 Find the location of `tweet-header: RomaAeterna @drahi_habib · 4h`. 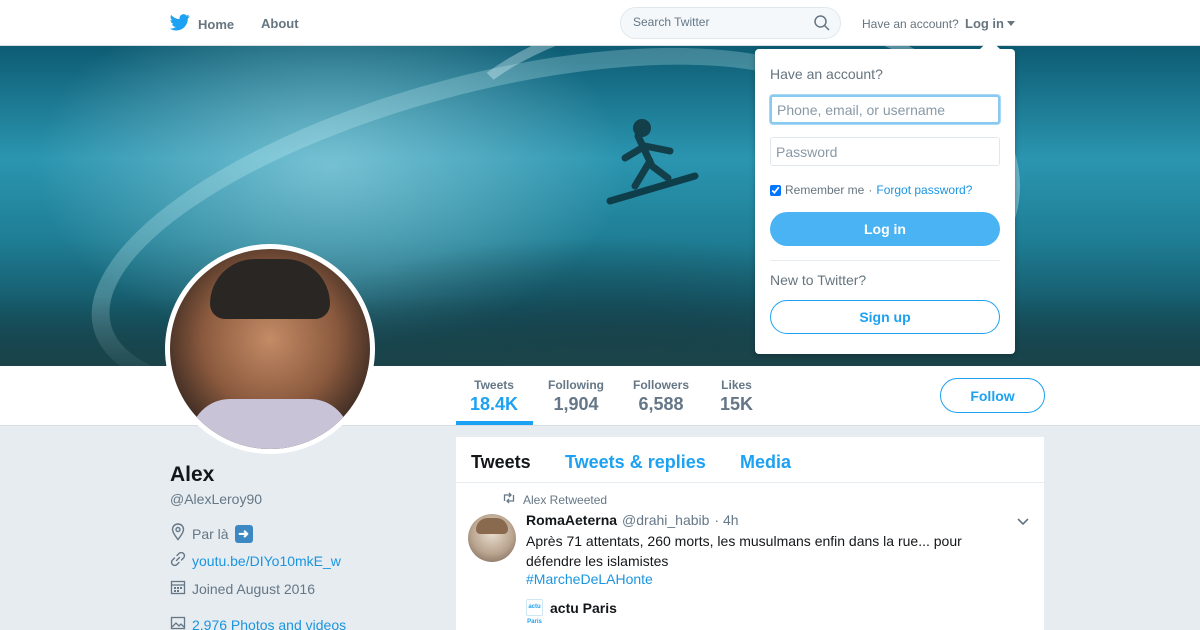

tweet-header: RomaAeterna @drahi_habib · 4h is located at coordinates (632, 520).